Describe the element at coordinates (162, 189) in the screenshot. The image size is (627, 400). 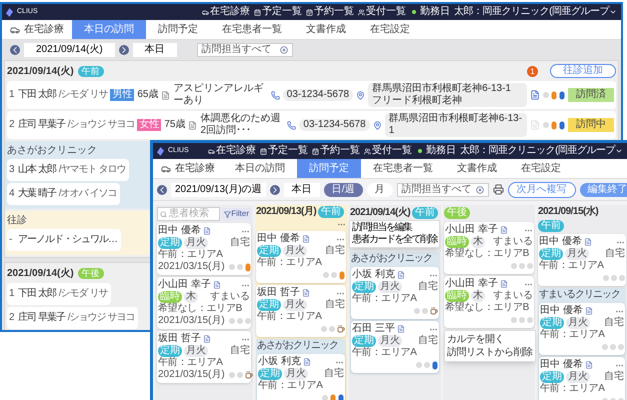
I see `previous-week-button` at that location.